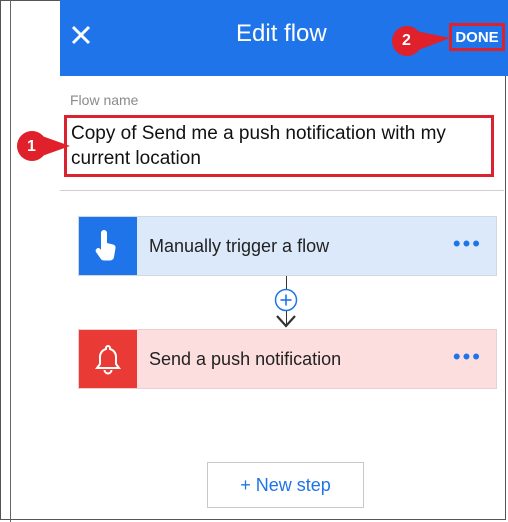 The width and height of the screenshot is (508, 522). What do you see at coordinates (406, 40) in the screenshot?
I see `callout-2-number: 2` at bounding box center [406, 40].